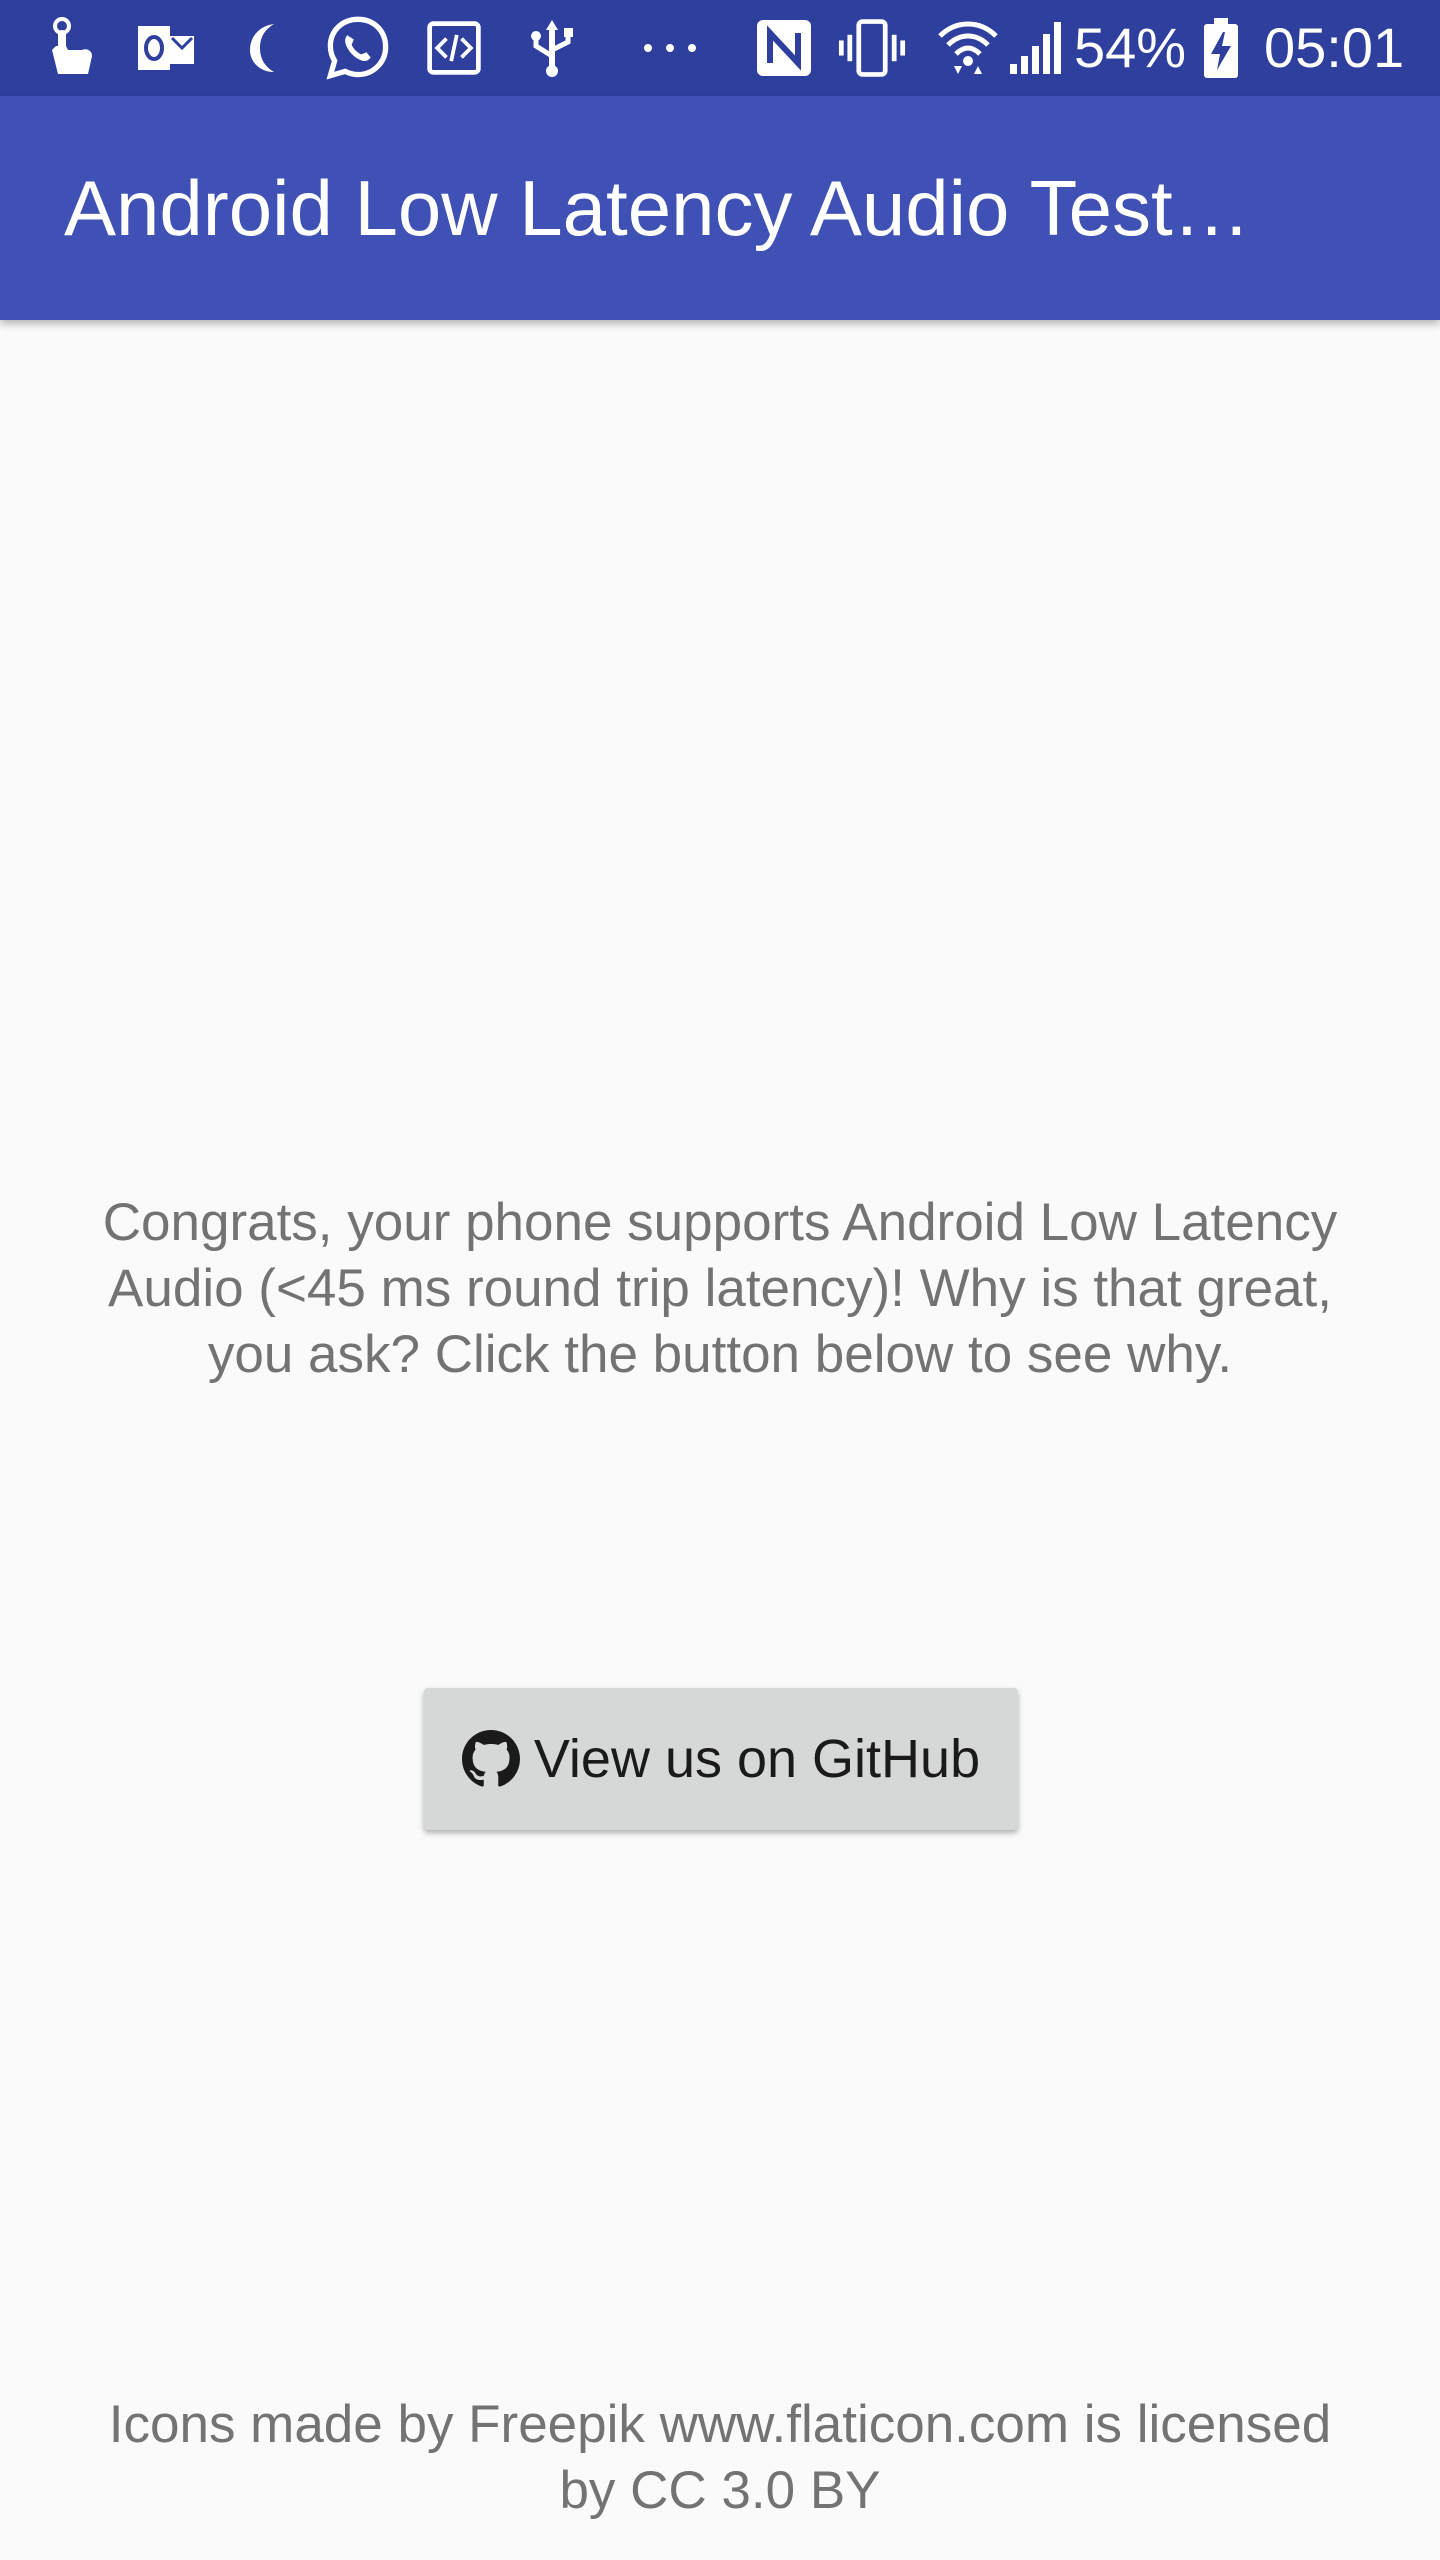  Describe the element at coordinates (1334, 47) in the screenshot. I see `clock-time: 05:01` at that location.